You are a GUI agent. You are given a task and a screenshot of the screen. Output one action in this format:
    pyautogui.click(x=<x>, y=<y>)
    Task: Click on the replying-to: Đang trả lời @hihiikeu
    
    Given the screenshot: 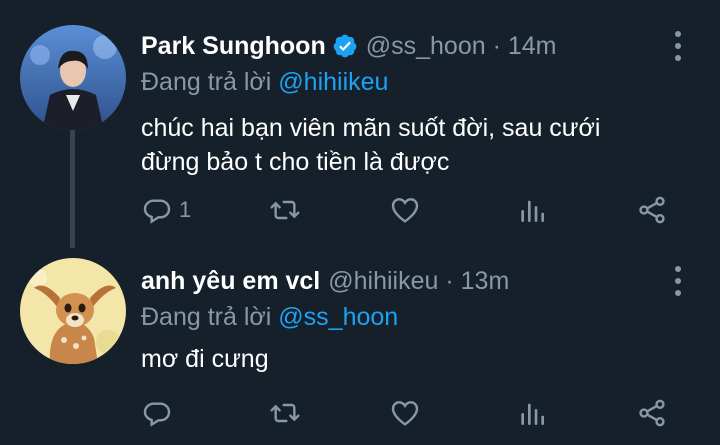 What is the action you would take?
    pyautogui.click(x=415, y=82)
    